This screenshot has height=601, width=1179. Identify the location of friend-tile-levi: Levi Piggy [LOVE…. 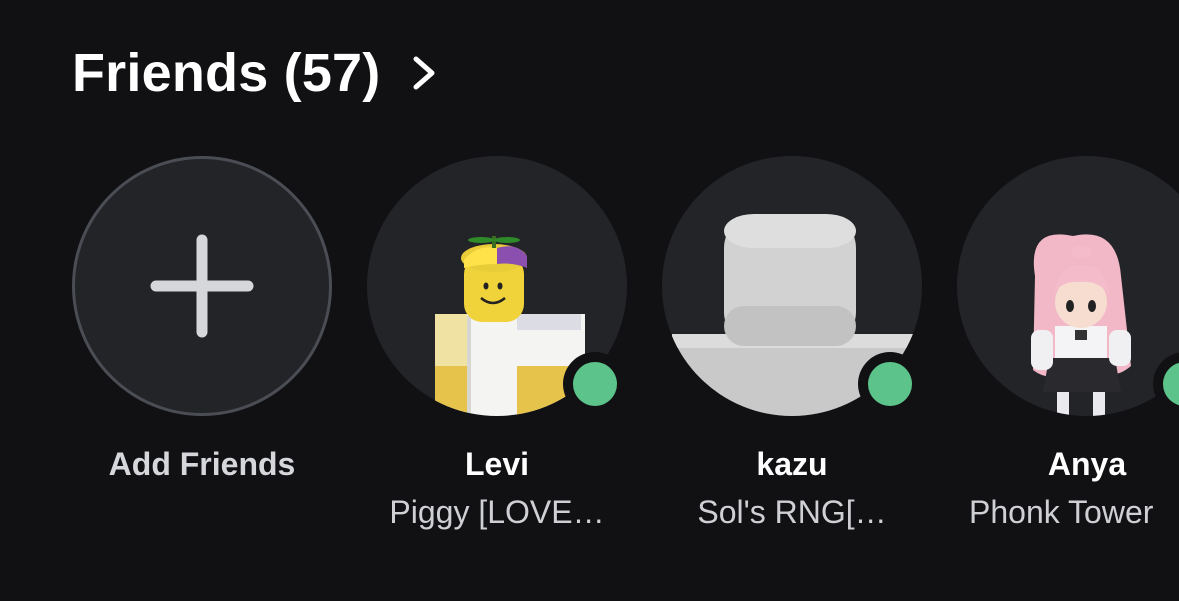
(497, 343).